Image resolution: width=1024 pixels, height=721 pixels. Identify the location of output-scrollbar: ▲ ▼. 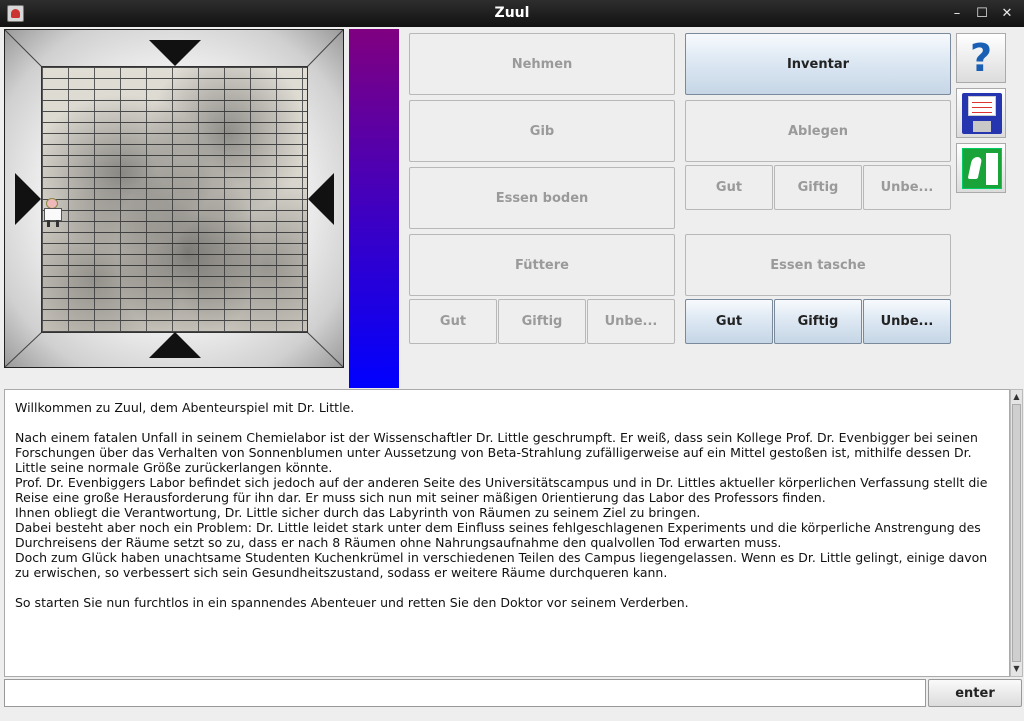
(1016, 533).